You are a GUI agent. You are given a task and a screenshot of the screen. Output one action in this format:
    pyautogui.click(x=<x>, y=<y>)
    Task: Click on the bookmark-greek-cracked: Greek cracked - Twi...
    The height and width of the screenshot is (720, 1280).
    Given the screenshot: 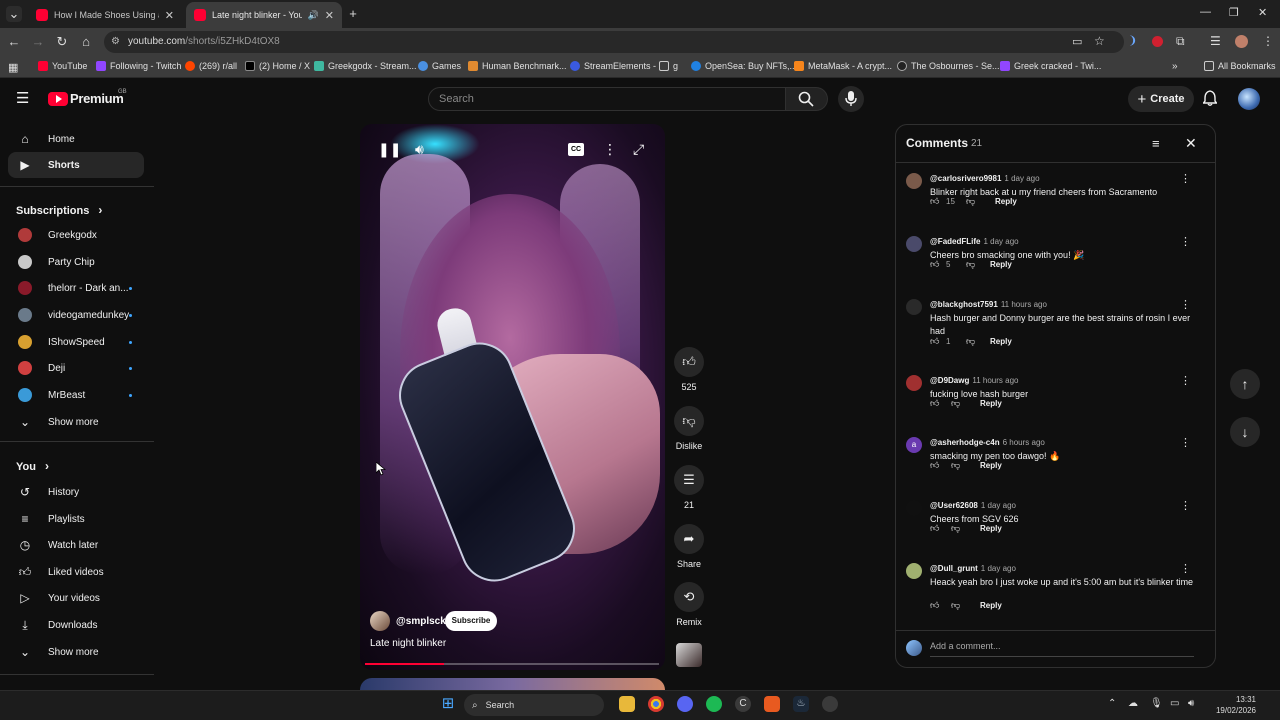 What is the action you would take?
    pyautogui.click(x=1050, y=66)
    